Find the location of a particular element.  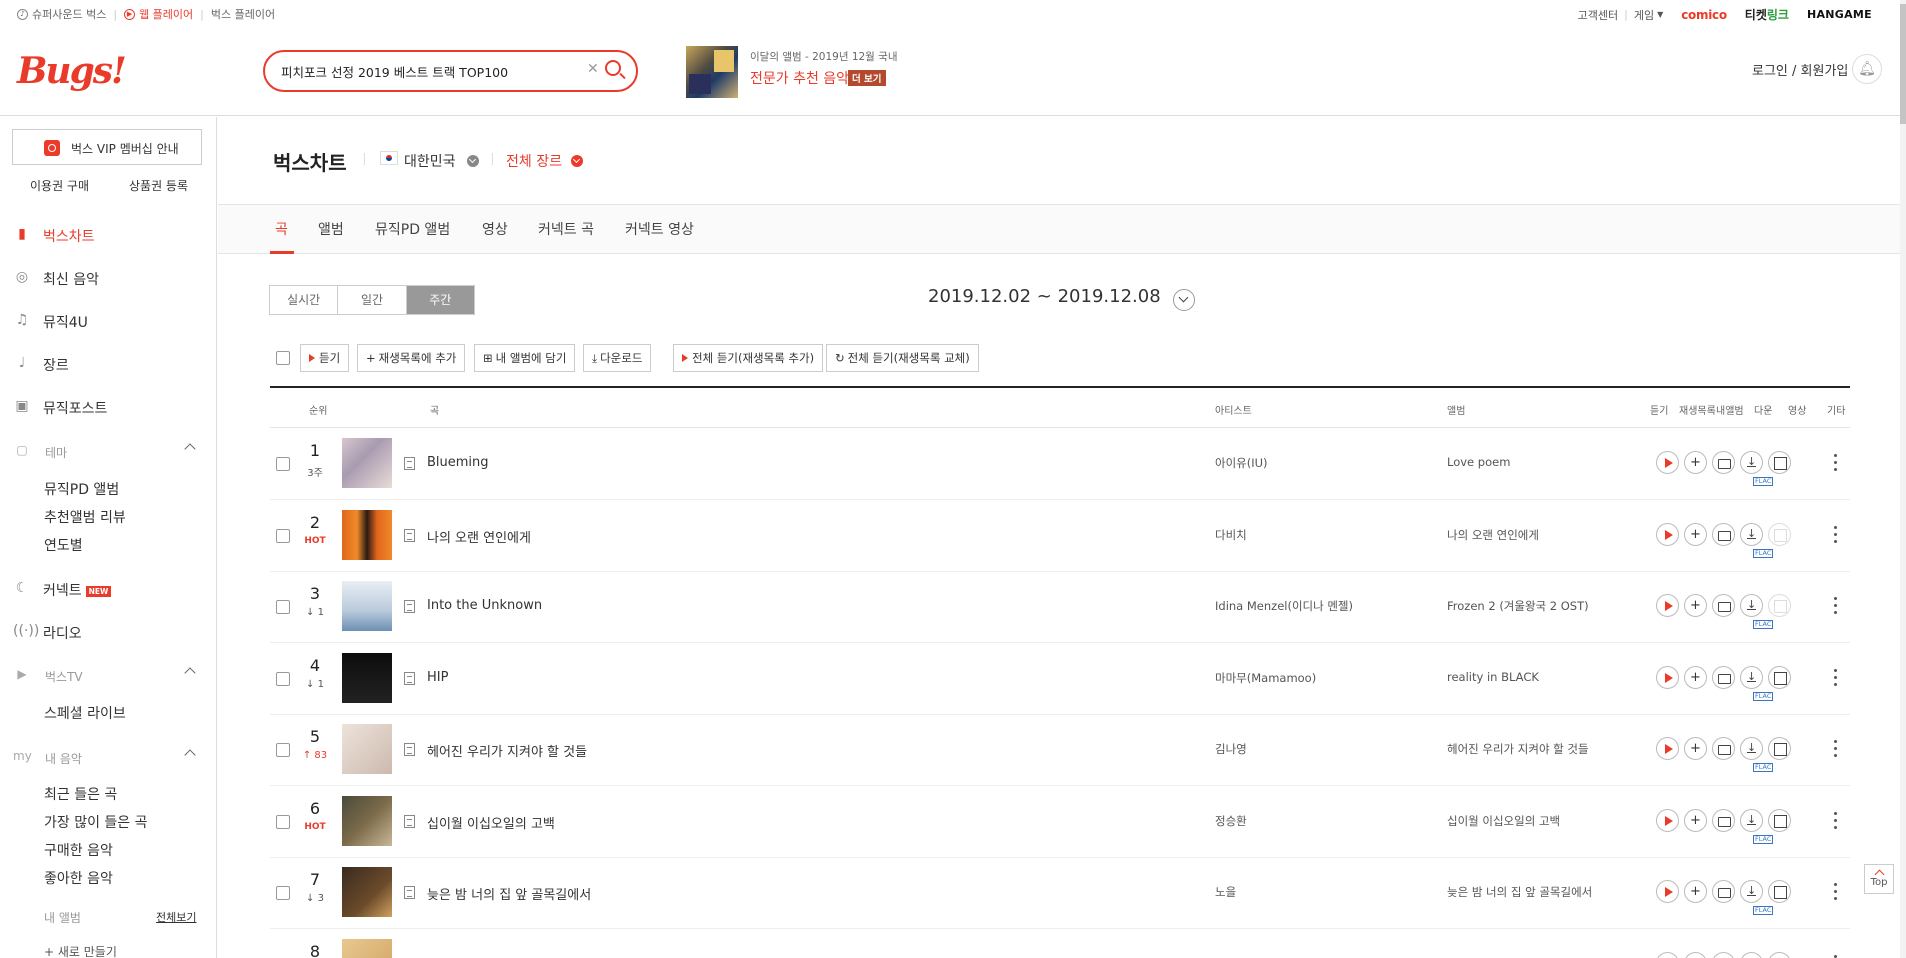

sidebar-item-genre: ♩ 장르 is located at coordinates (108, 364).